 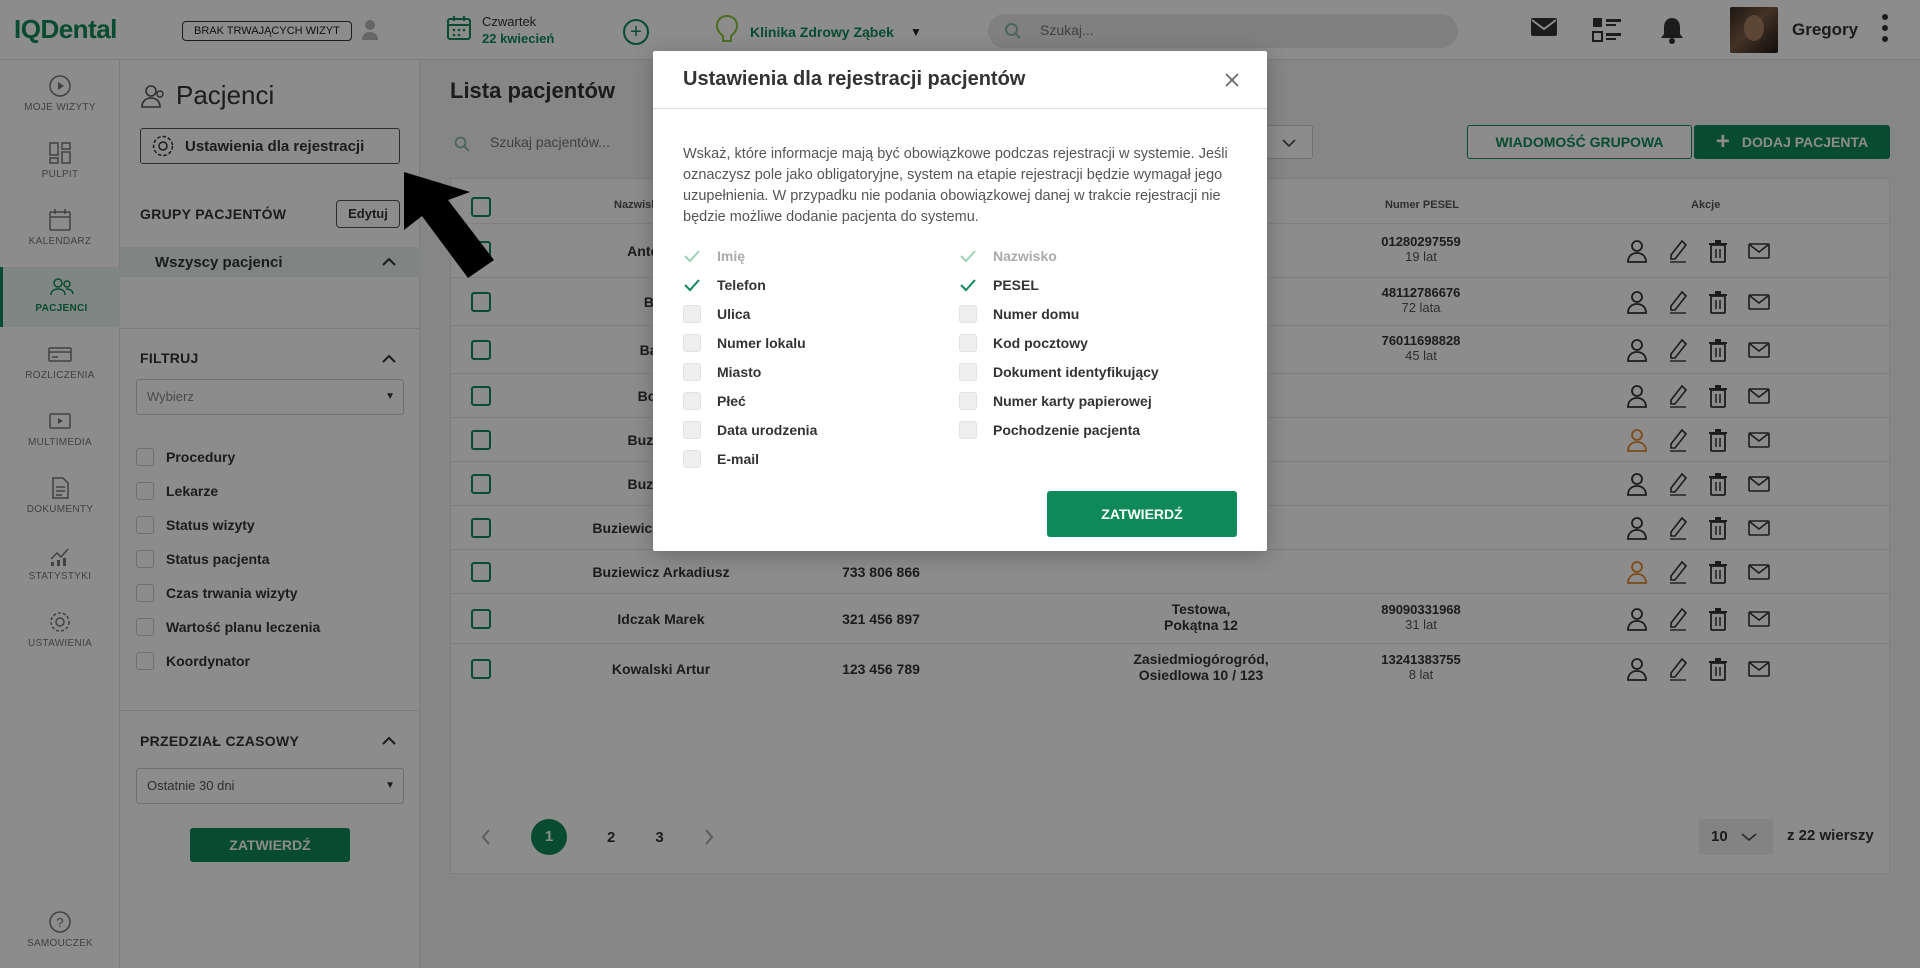 I want to click on option-label: Numer domu, so click(x=1036, y=314).